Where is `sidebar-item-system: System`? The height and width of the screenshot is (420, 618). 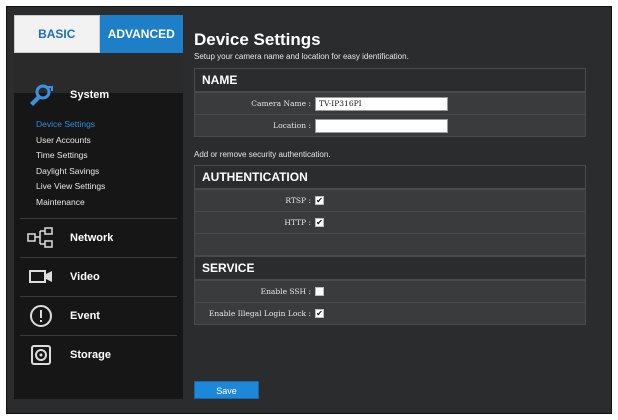
sidebar-item-system: System is located at coordinates (98, 95).